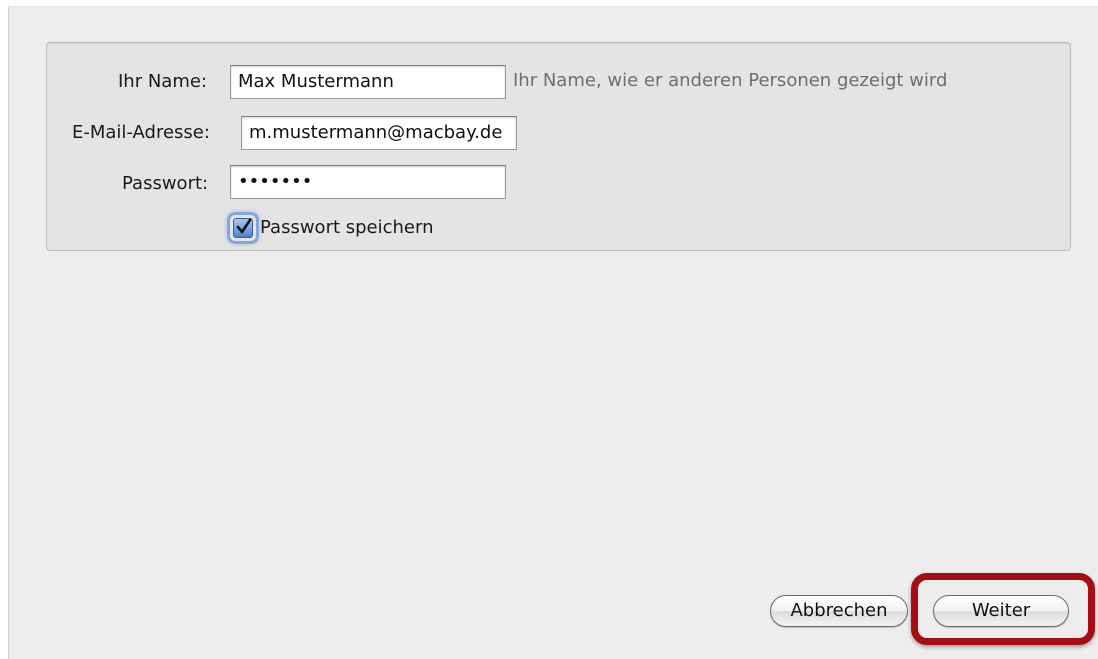 The image size is (1098, 659). I want to click on name-label: Ihr Name:, so click(163, 81).